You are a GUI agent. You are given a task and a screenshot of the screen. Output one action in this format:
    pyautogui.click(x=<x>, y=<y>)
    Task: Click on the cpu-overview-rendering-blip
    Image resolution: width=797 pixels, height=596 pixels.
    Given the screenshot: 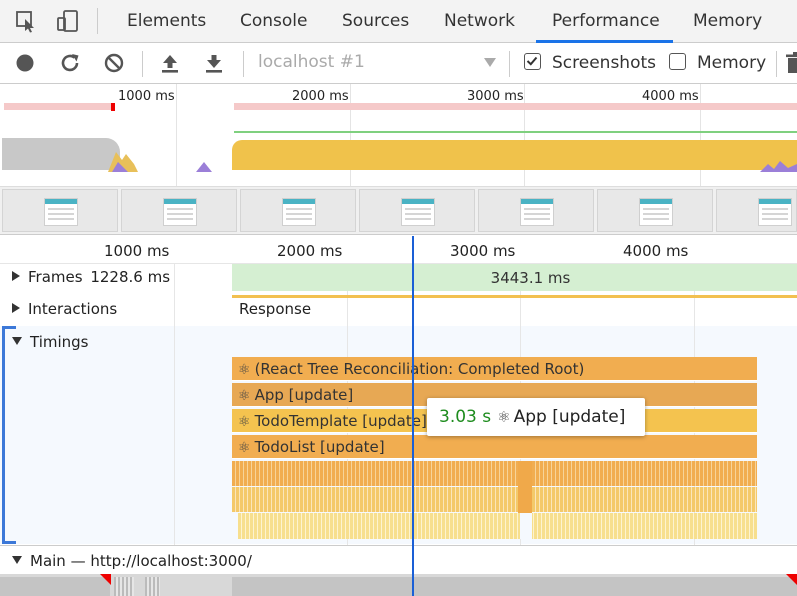 What is the action you would take?
    pyautogui.click(x=204, y=167)
    